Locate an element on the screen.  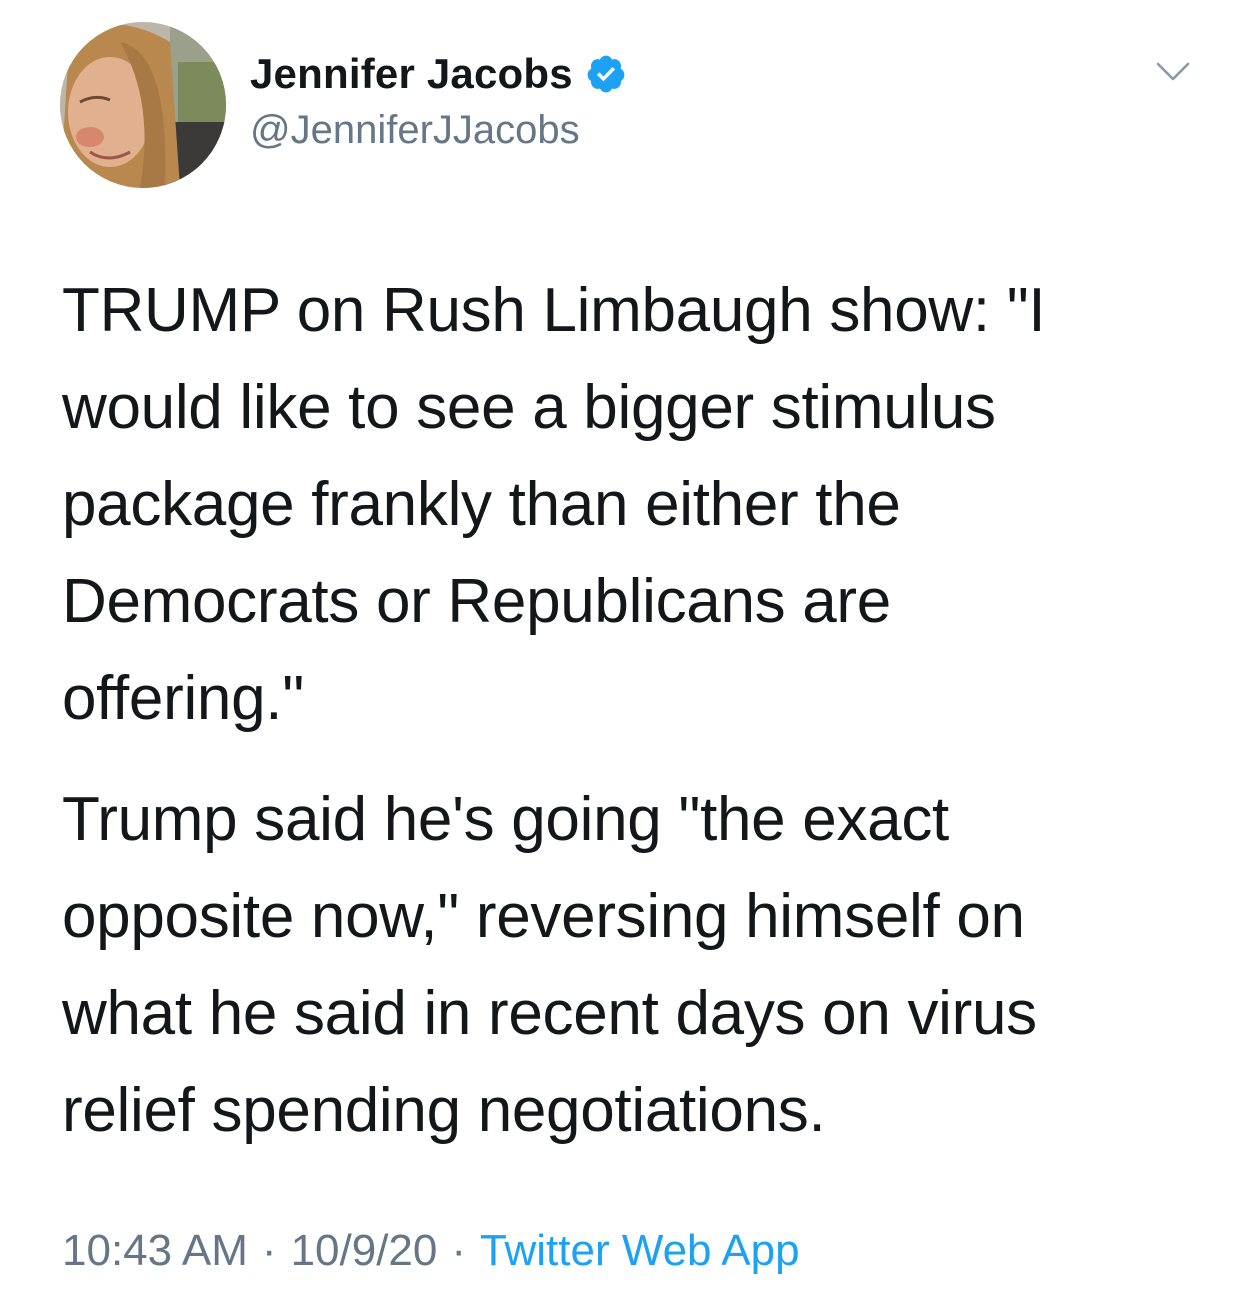
tweet-metadata: 10:43 AM · 10/9/20 · Twitter Web App is located at coordinates (431, 1251).